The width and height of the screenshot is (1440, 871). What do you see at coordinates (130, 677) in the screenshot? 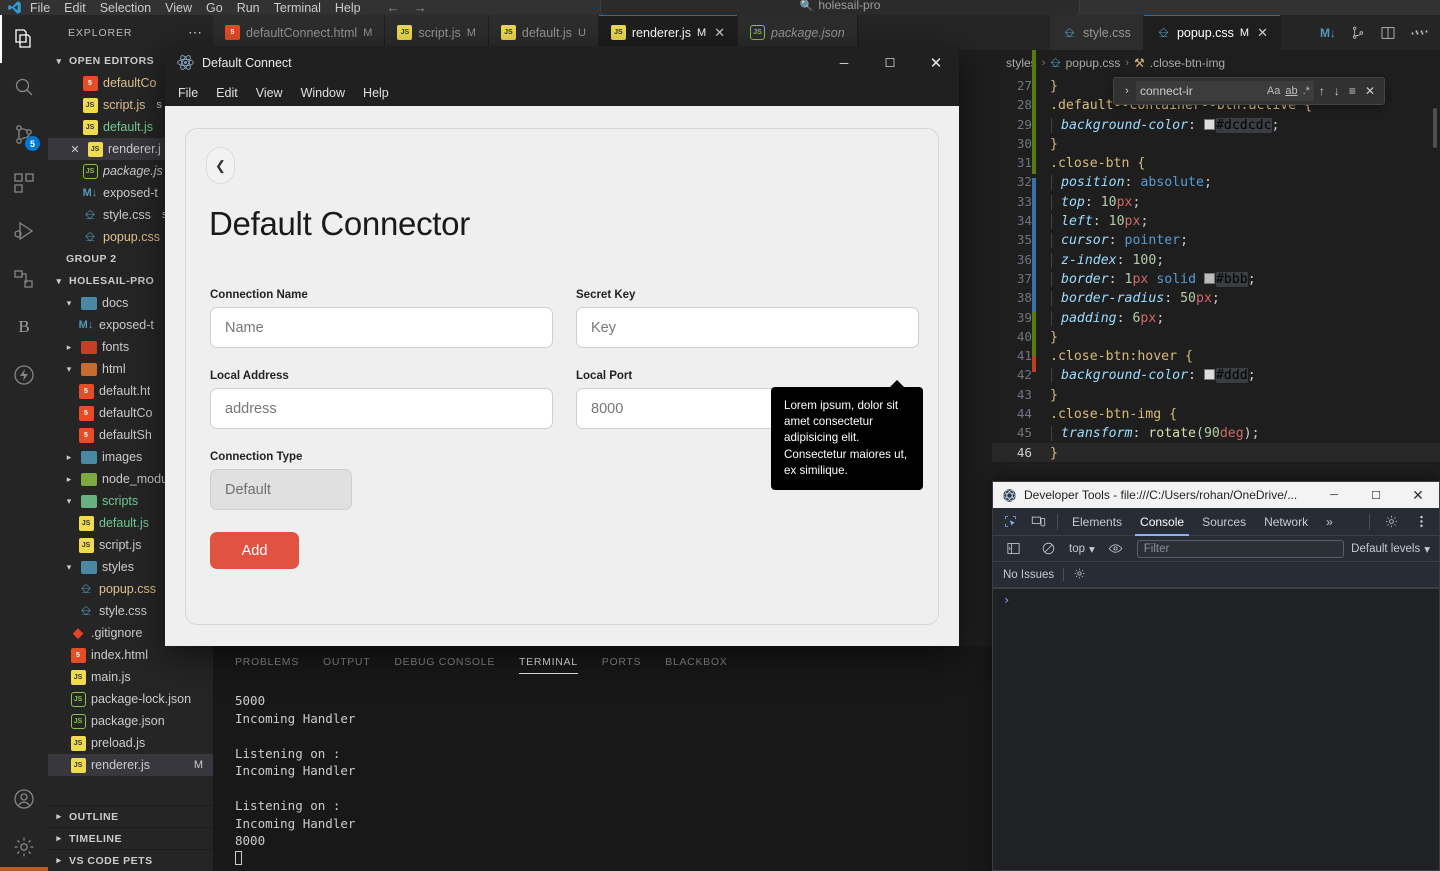
I see `tree-item-main.js: JS main.js` at bounding box center [130, 677].